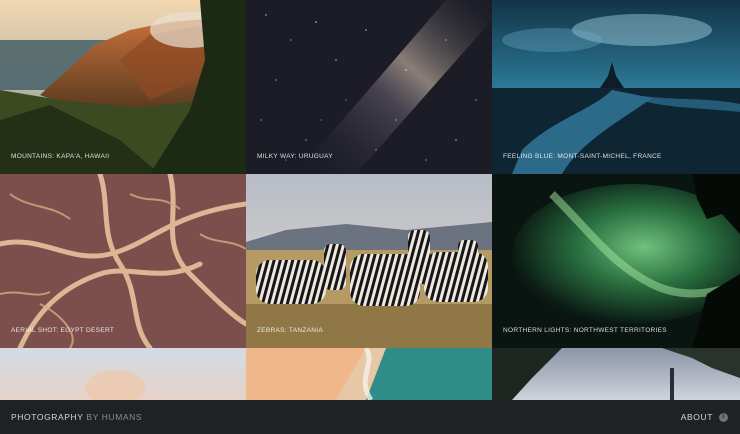  Describe the element at coordinates (290, 330) in the screenshot. I see `photo-caption: ZEBRAS: TANZANIA` at that location.